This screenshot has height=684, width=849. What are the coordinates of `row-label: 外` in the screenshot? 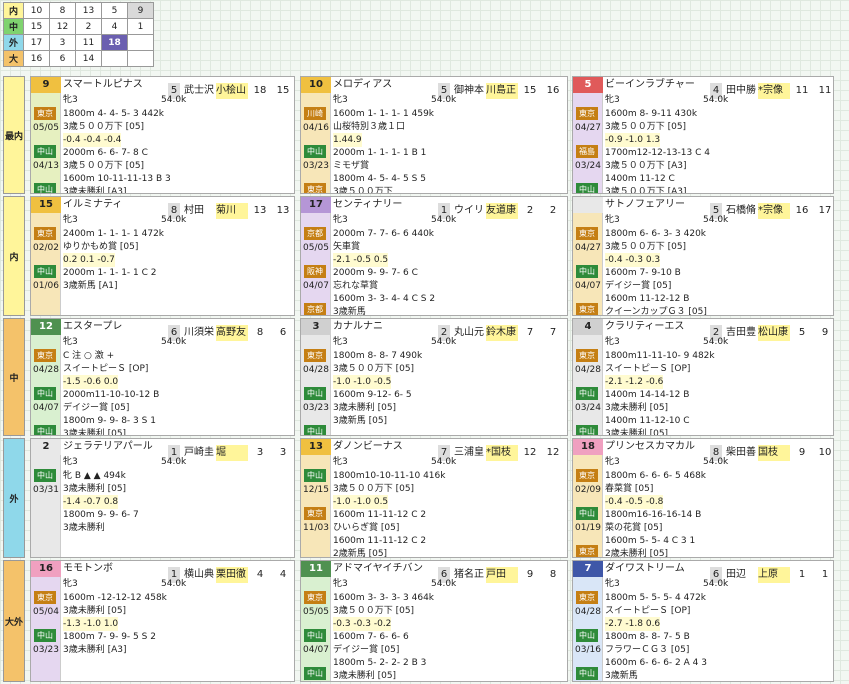 It's located at (14, 498).